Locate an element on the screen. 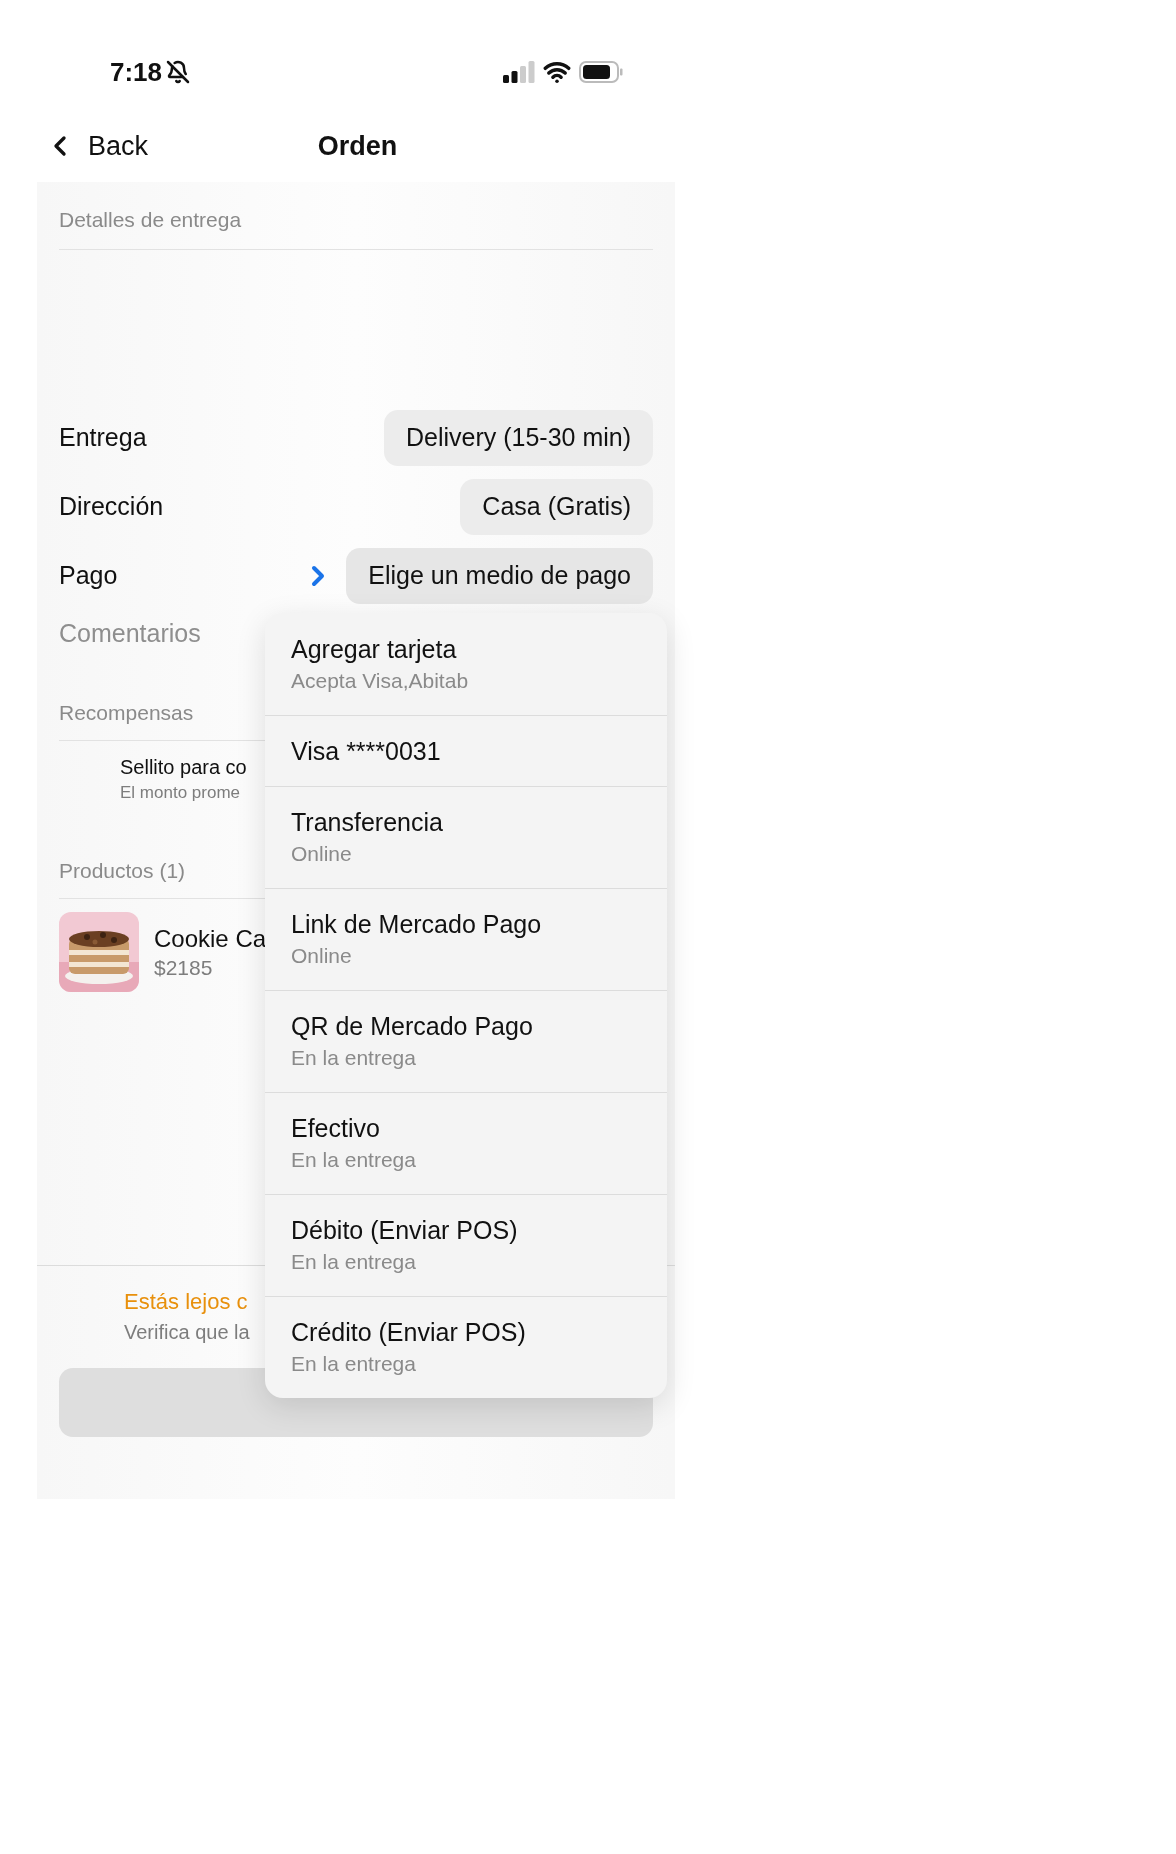  muted-bell-icon is located at coordinates (178, 72).